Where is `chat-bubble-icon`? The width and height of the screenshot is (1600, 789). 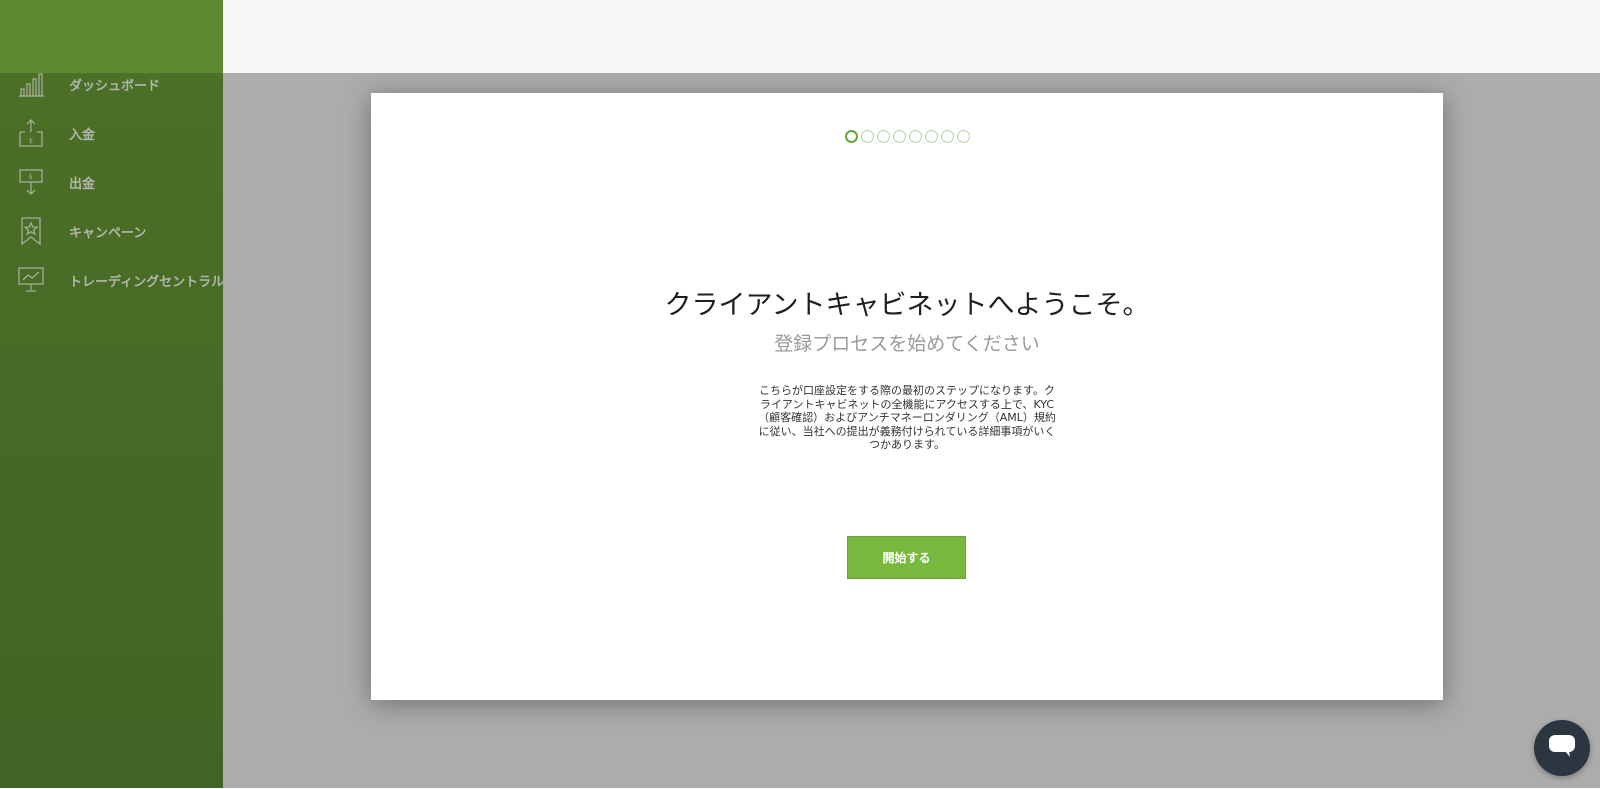
chat-bubble-icon is located at coordinates (1562, 748).